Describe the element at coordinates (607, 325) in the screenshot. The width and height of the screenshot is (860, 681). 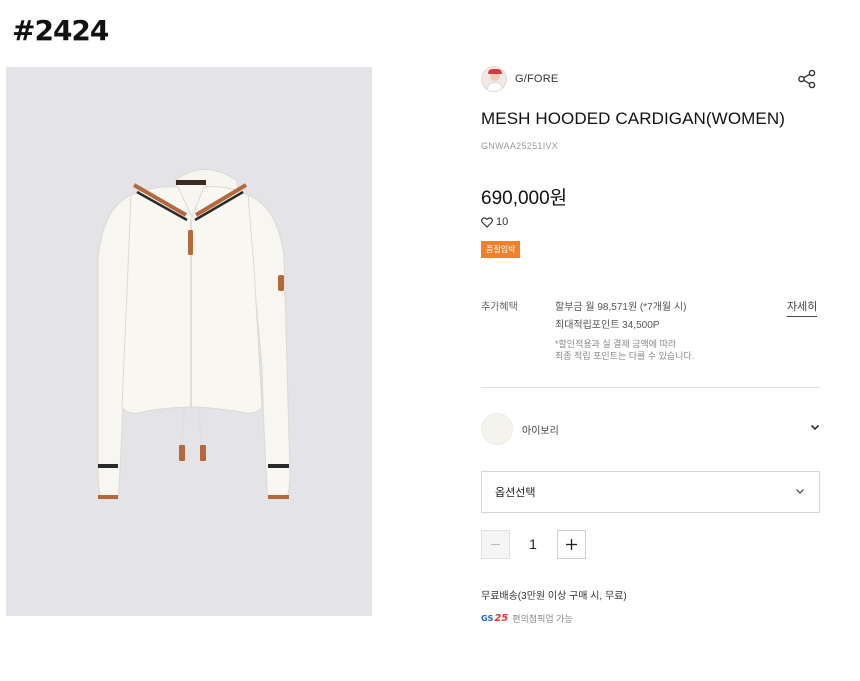
I see `max-points-info: 최대적립포인트 34,500P` at that location.